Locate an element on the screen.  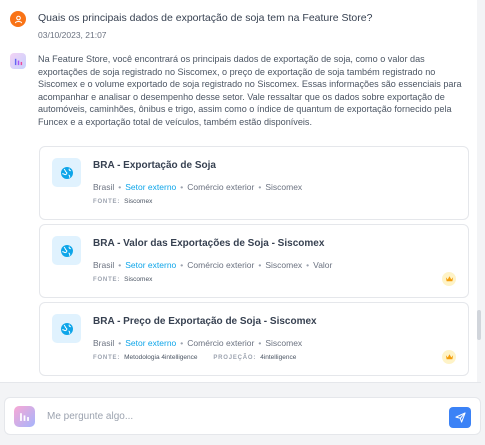
chat-input-bar is located at coordinates (242, 416).